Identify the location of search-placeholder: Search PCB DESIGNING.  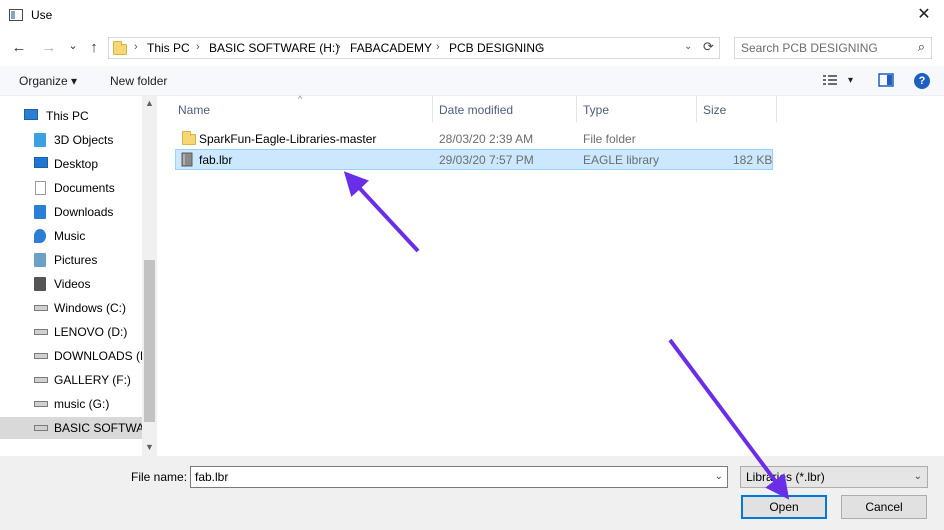
(809, 48).